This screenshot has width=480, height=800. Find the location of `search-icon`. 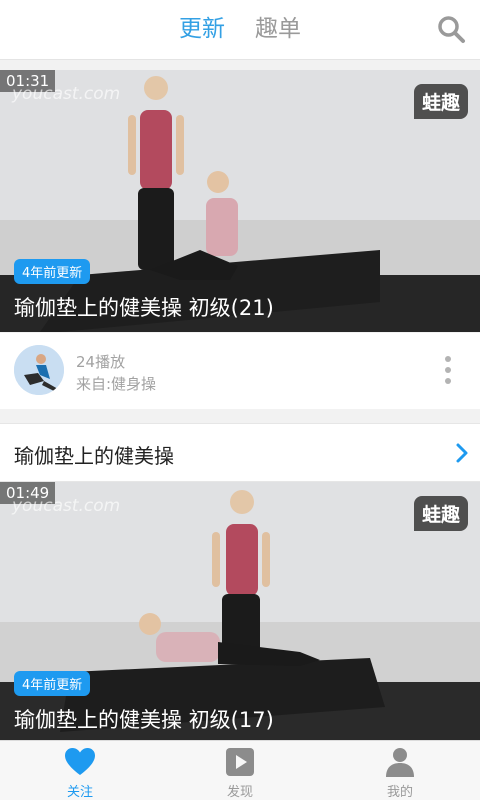

search-icon is located at coordinates (451, 29).